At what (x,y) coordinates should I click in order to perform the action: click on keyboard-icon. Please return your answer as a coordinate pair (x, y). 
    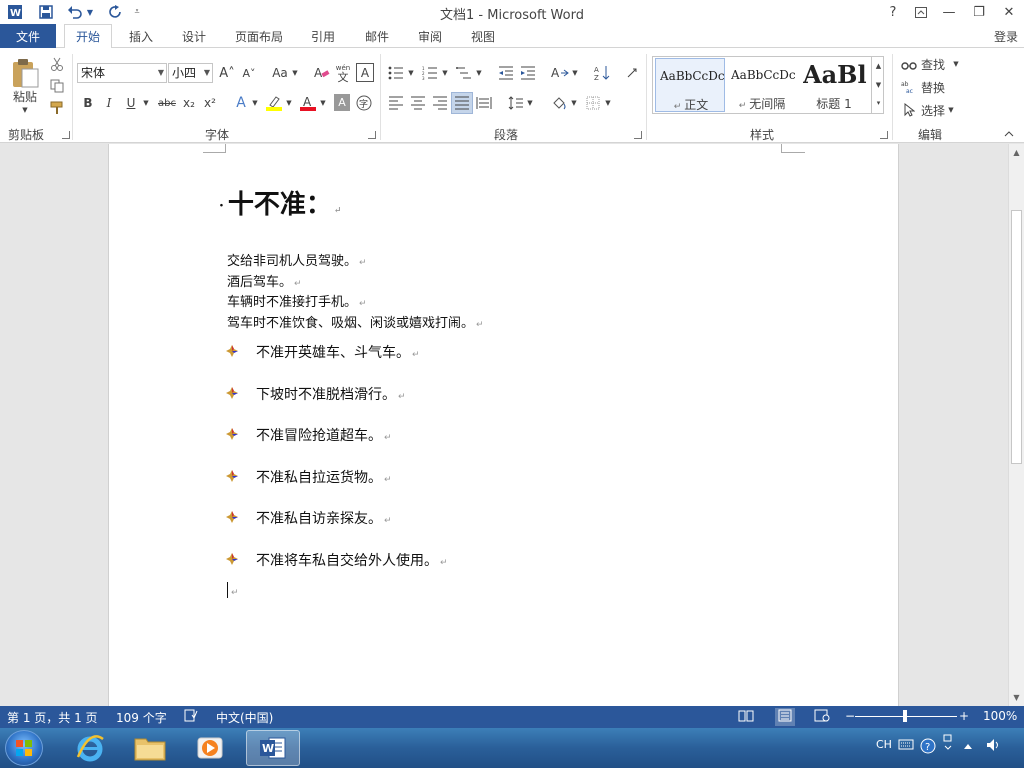
    Looking at the image, I should click on (906, 745).